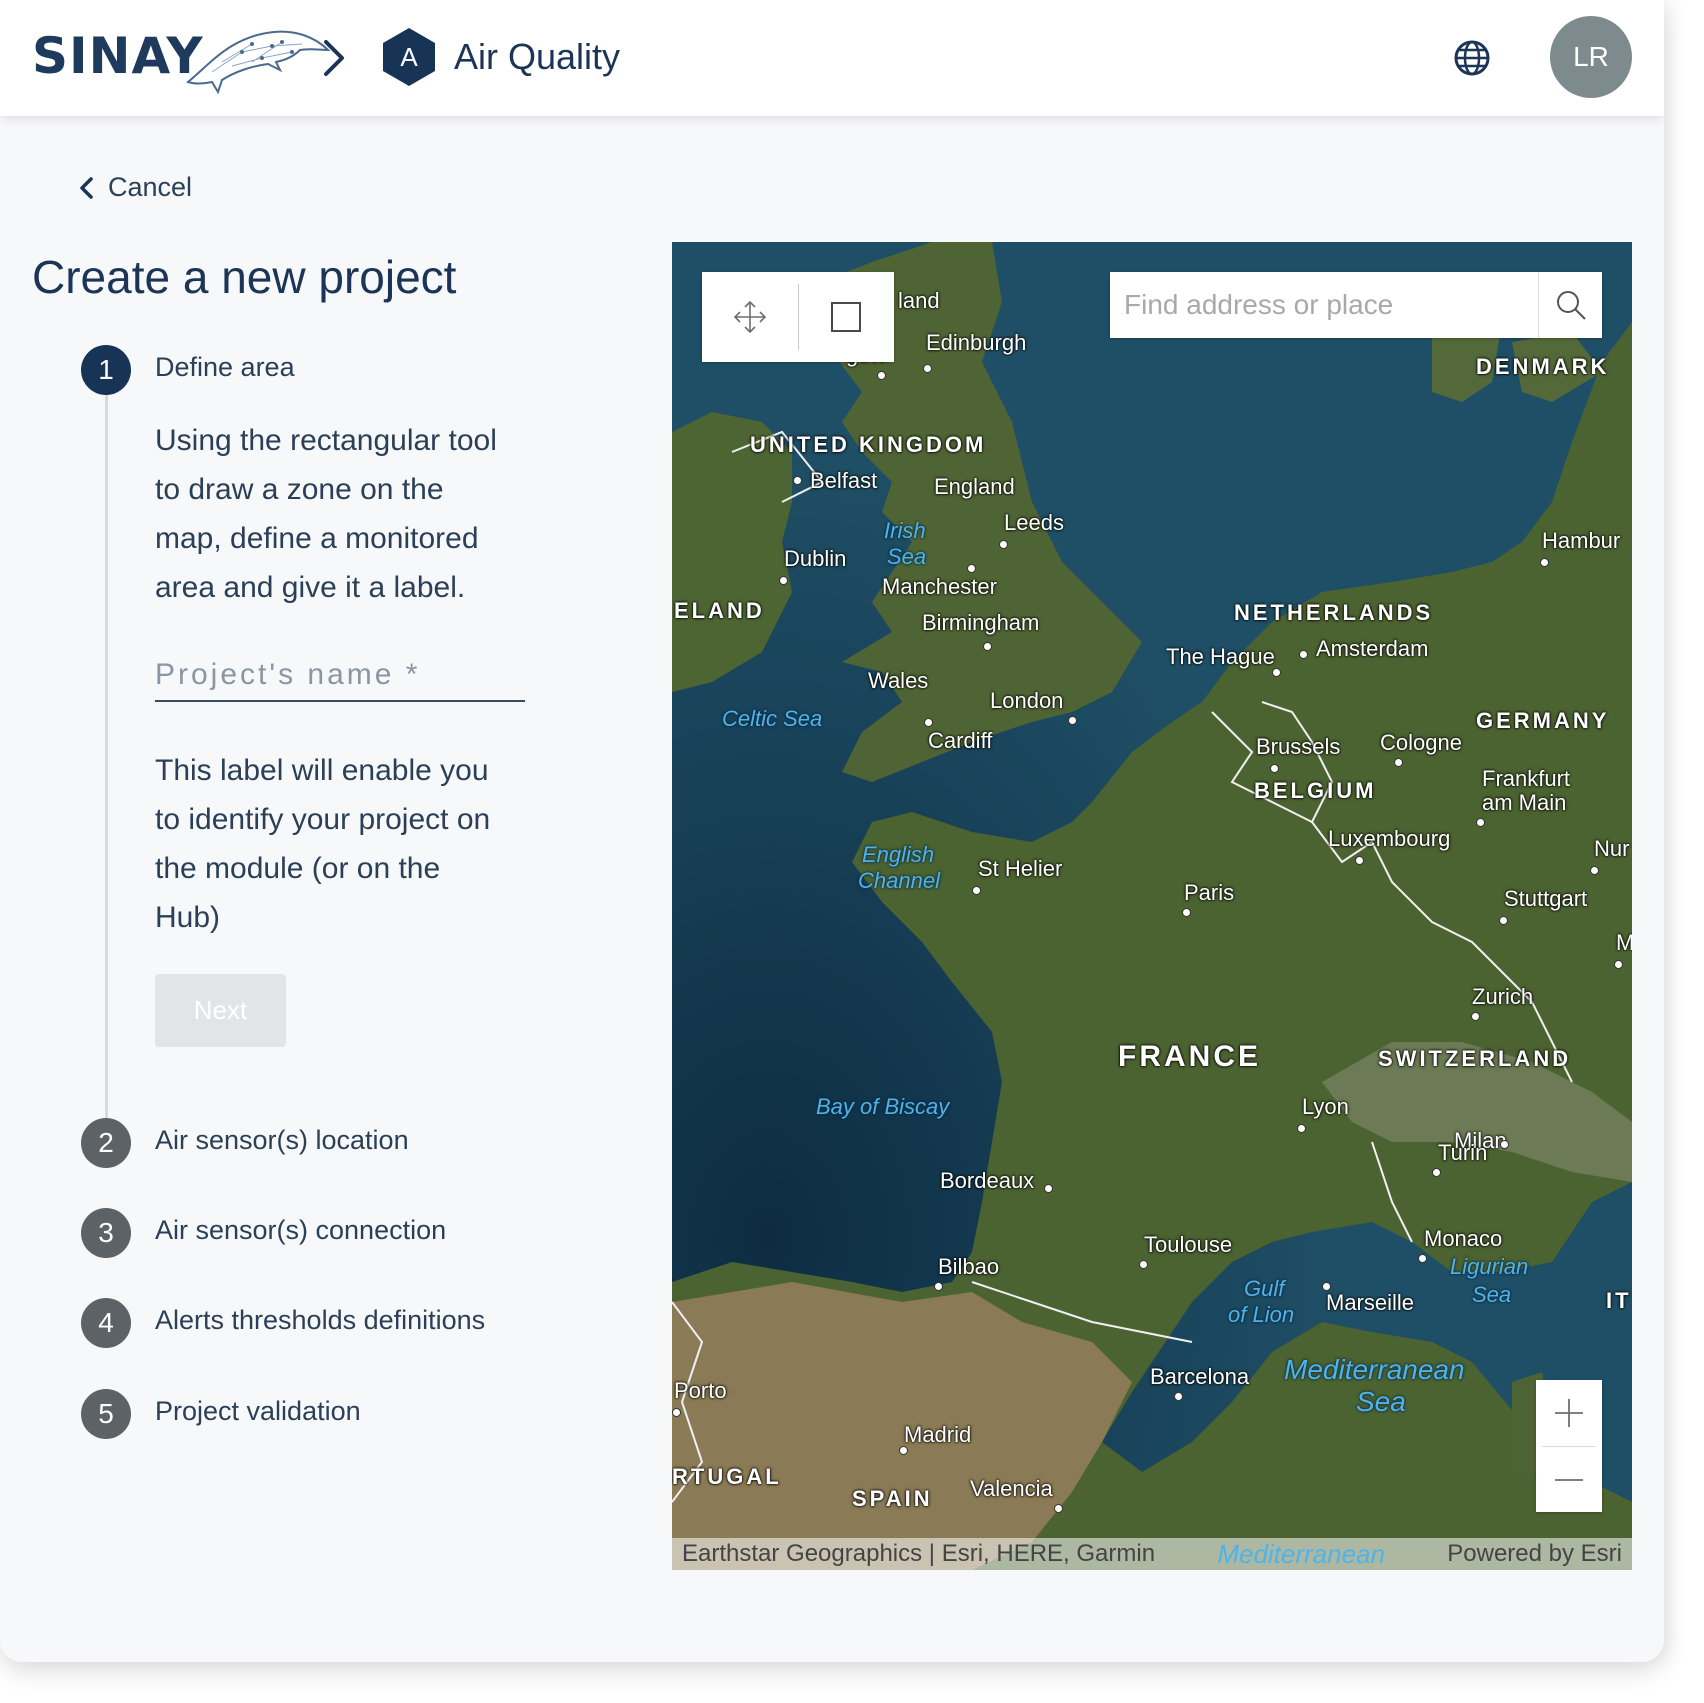  Describe the element at coordinates (1612, 848) in the screenshot. I see `map-label: Nur` at that location.